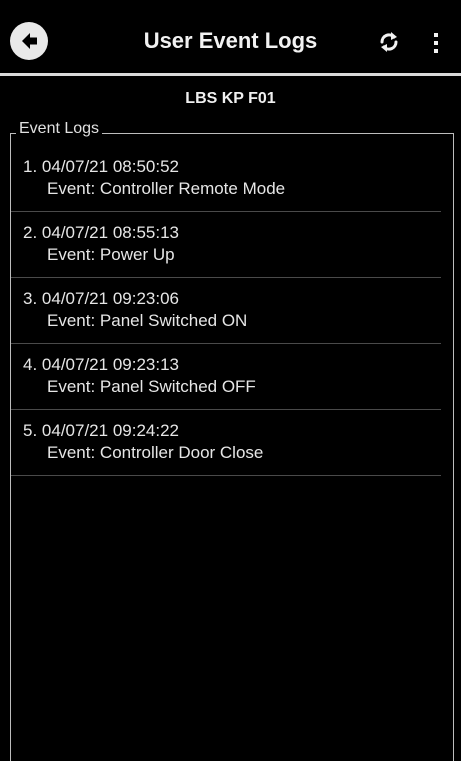  I want to click on log-index: 5., so click(30, 430).